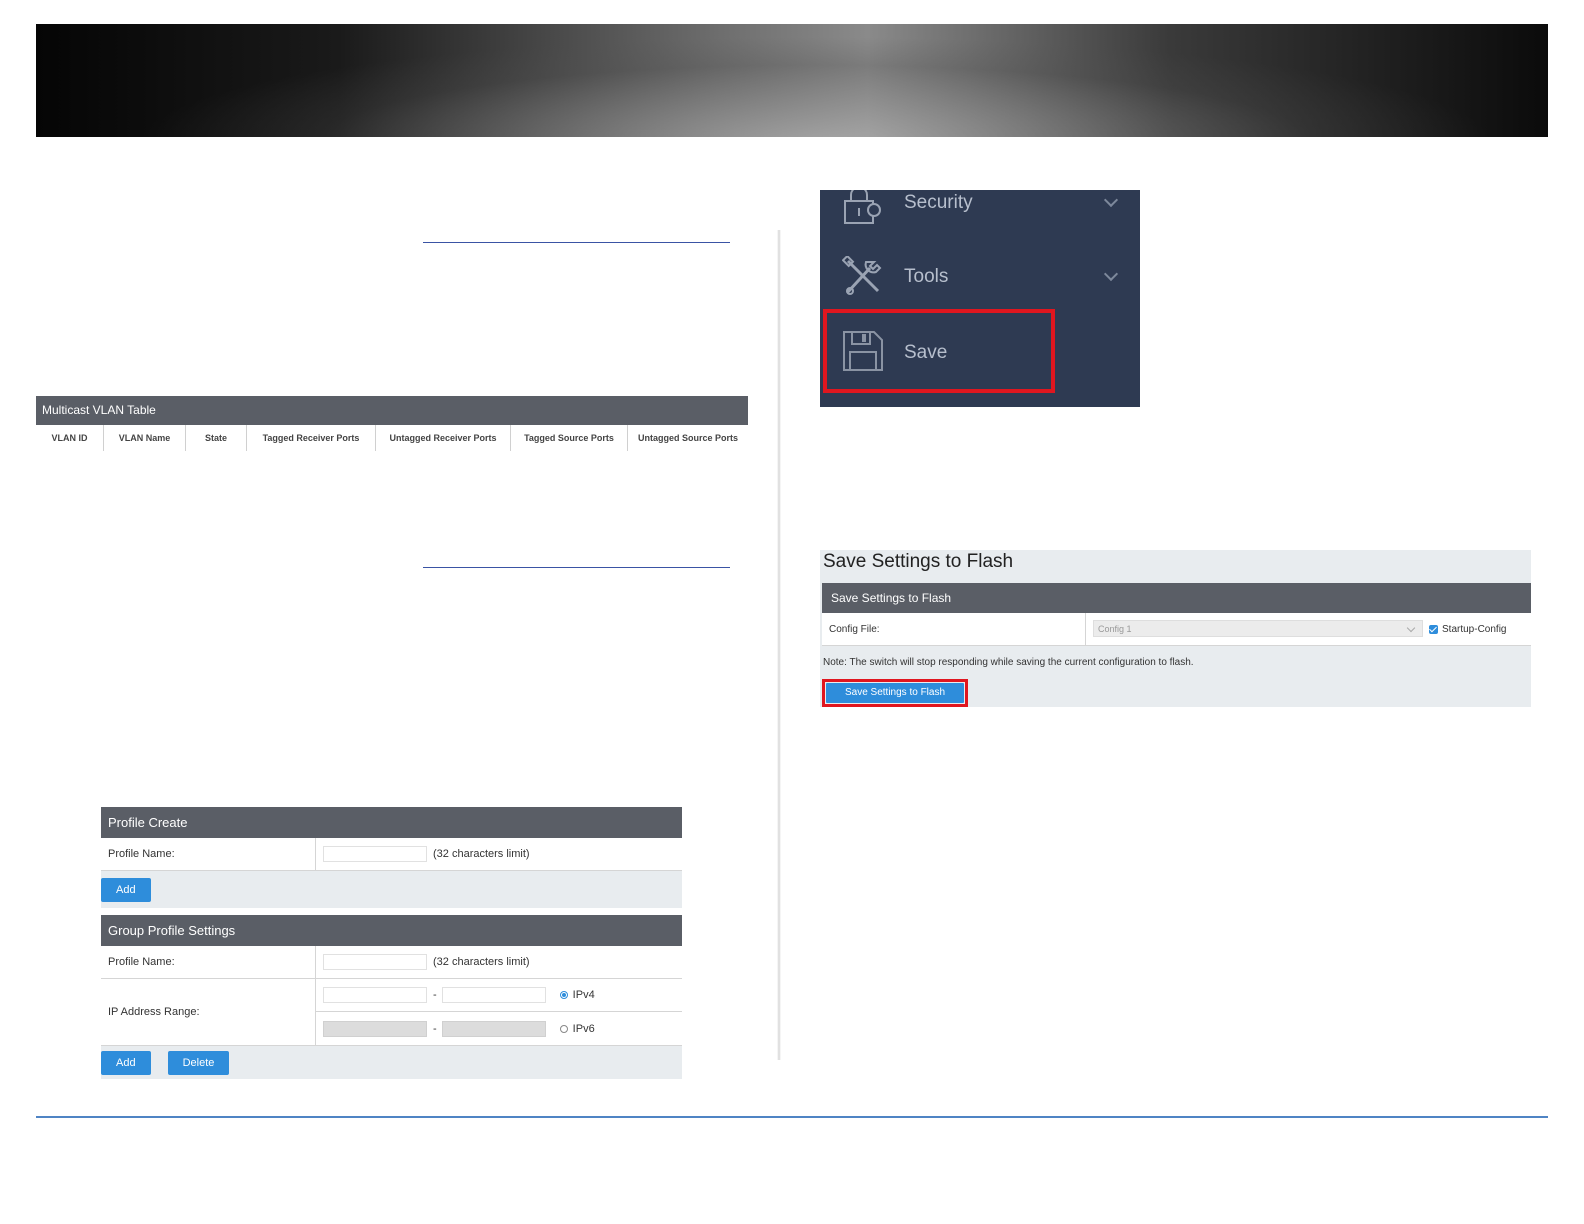 The image size is (1584, 1224). What do you see at coordinates (862, 275) in the screenshot?
I see `tools-icon` at bounding box center [862, 275].